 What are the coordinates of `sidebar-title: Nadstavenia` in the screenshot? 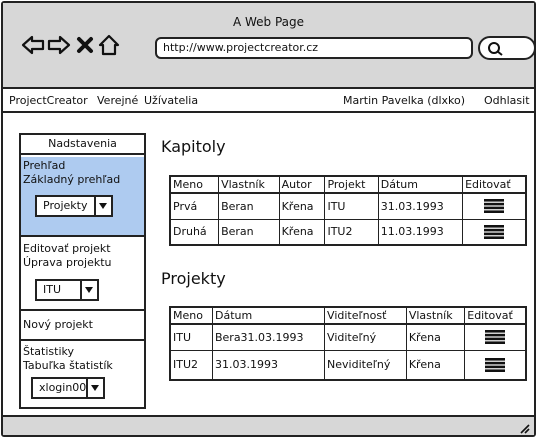 It's located at (82, 145).